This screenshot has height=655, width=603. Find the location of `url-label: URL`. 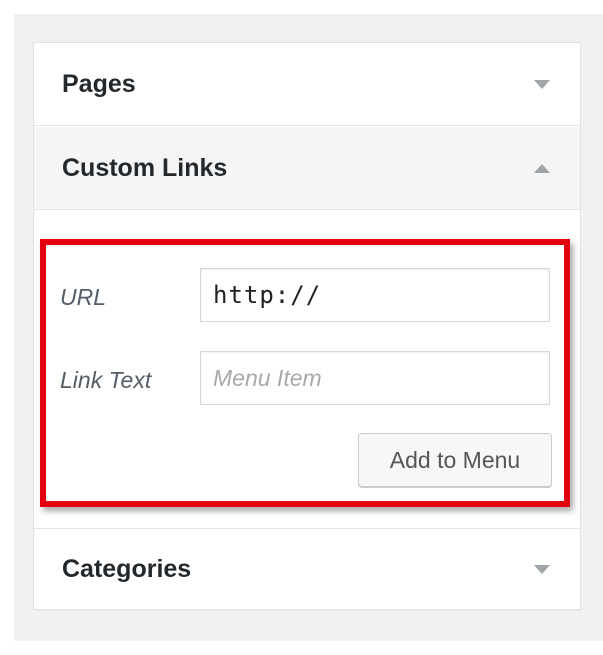

url-label: URL is located at coordinates (83, 297).